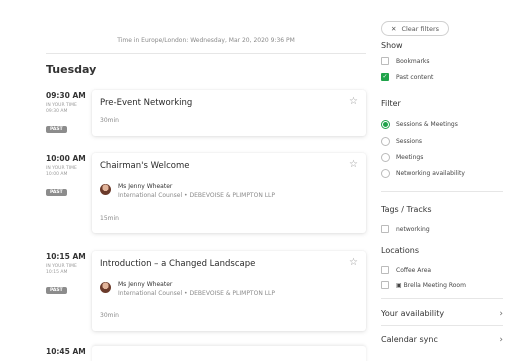 Image resolution: width=510 pixels, height=361 pixels. I want to click on checkbox-checked: ✓, so click(385, 77).